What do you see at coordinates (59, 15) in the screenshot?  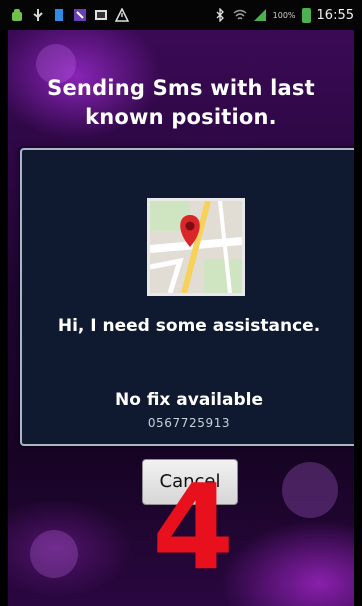 I see `notification-icon` at bounding box center [59, 15].